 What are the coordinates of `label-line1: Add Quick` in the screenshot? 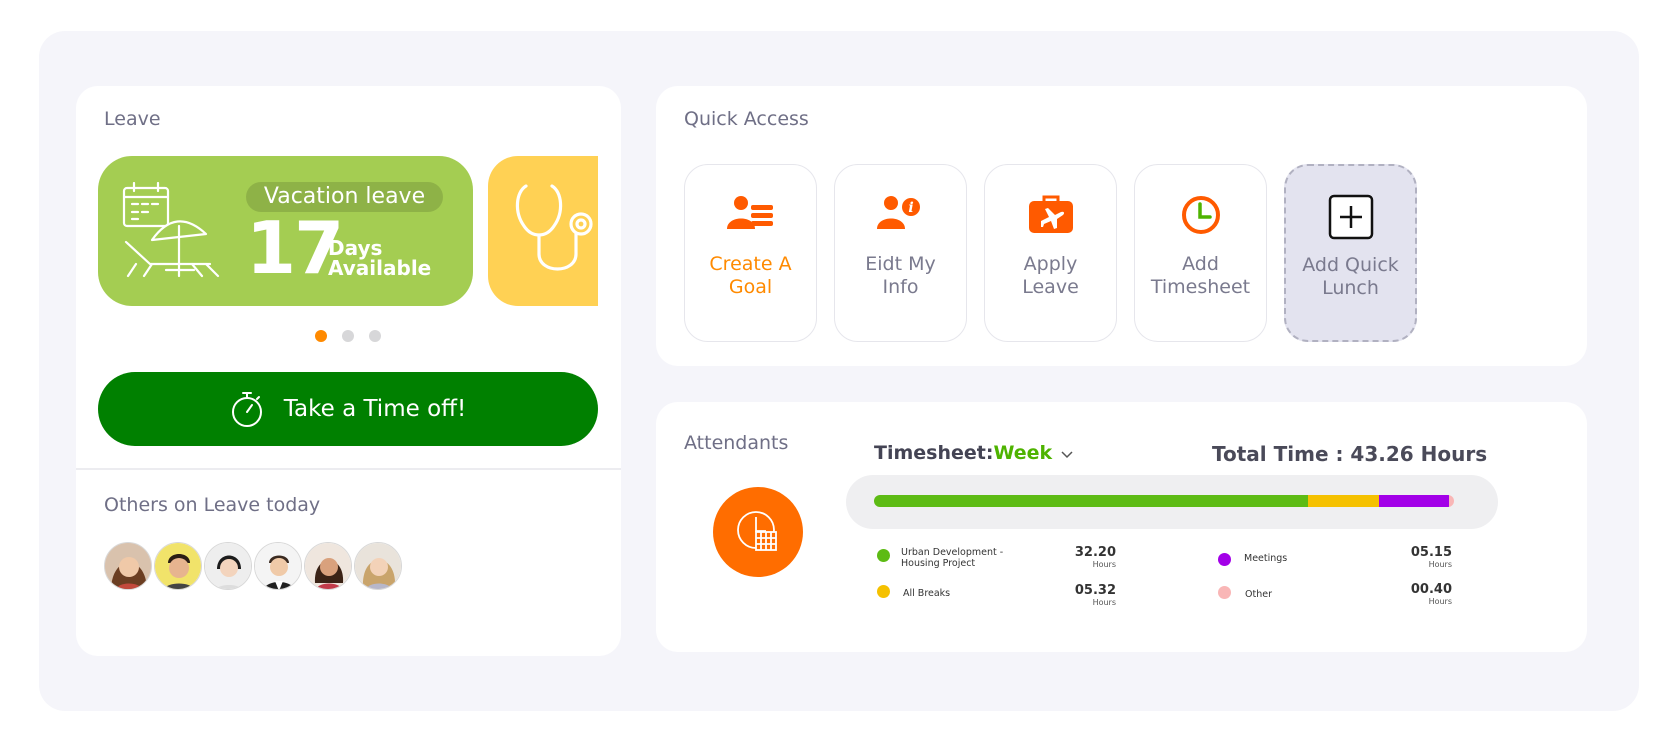 It's located at (1350, 265).